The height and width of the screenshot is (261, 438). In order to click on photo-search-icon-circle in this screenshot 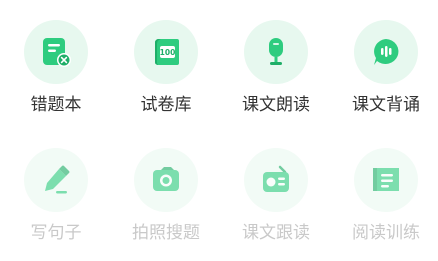, I will do `click(166, 180)`.